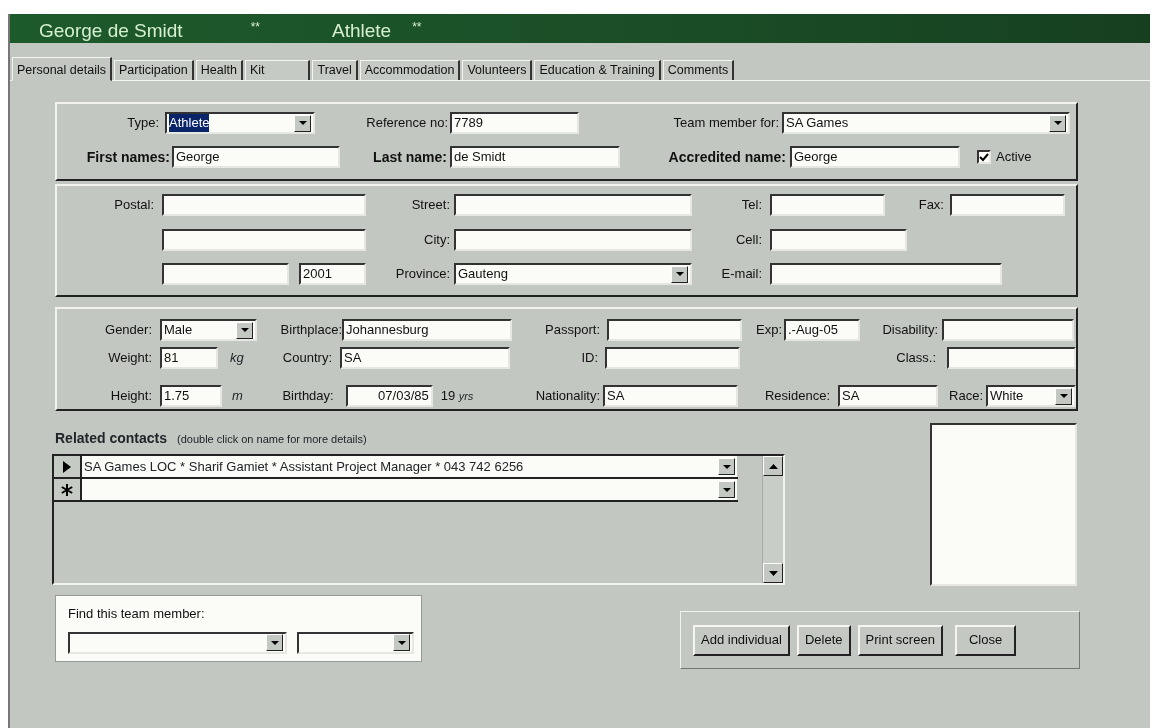 The height and width of the screenshot is (728, 1158). I want to click on field-label: Class.:, so click(915, 358).